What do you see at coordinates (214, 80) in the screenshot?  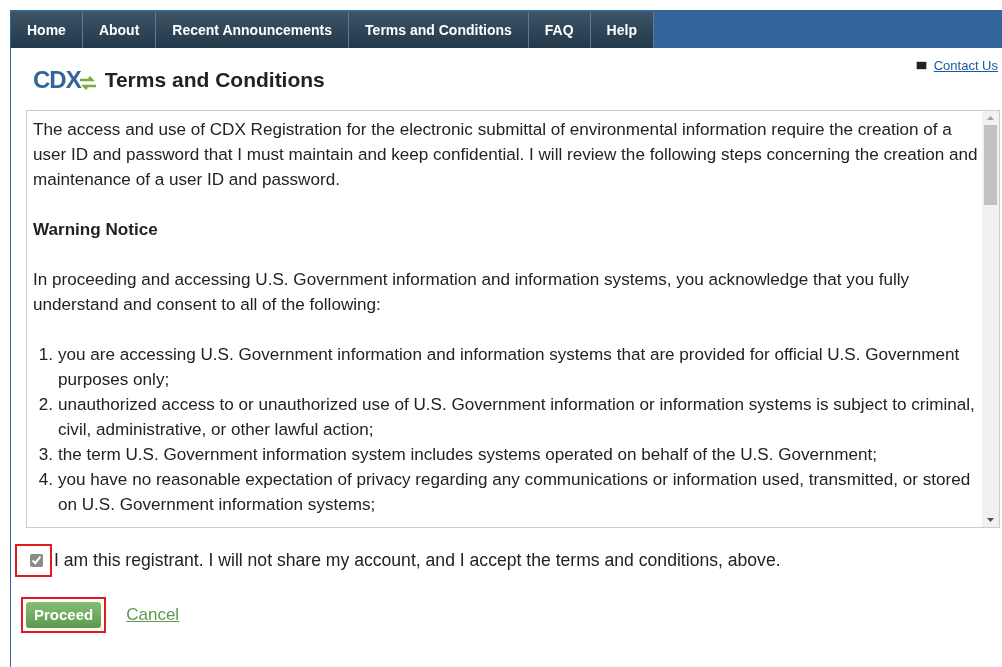 I see `page-title: Terms and Conditions` at bounding box center [214, 80].